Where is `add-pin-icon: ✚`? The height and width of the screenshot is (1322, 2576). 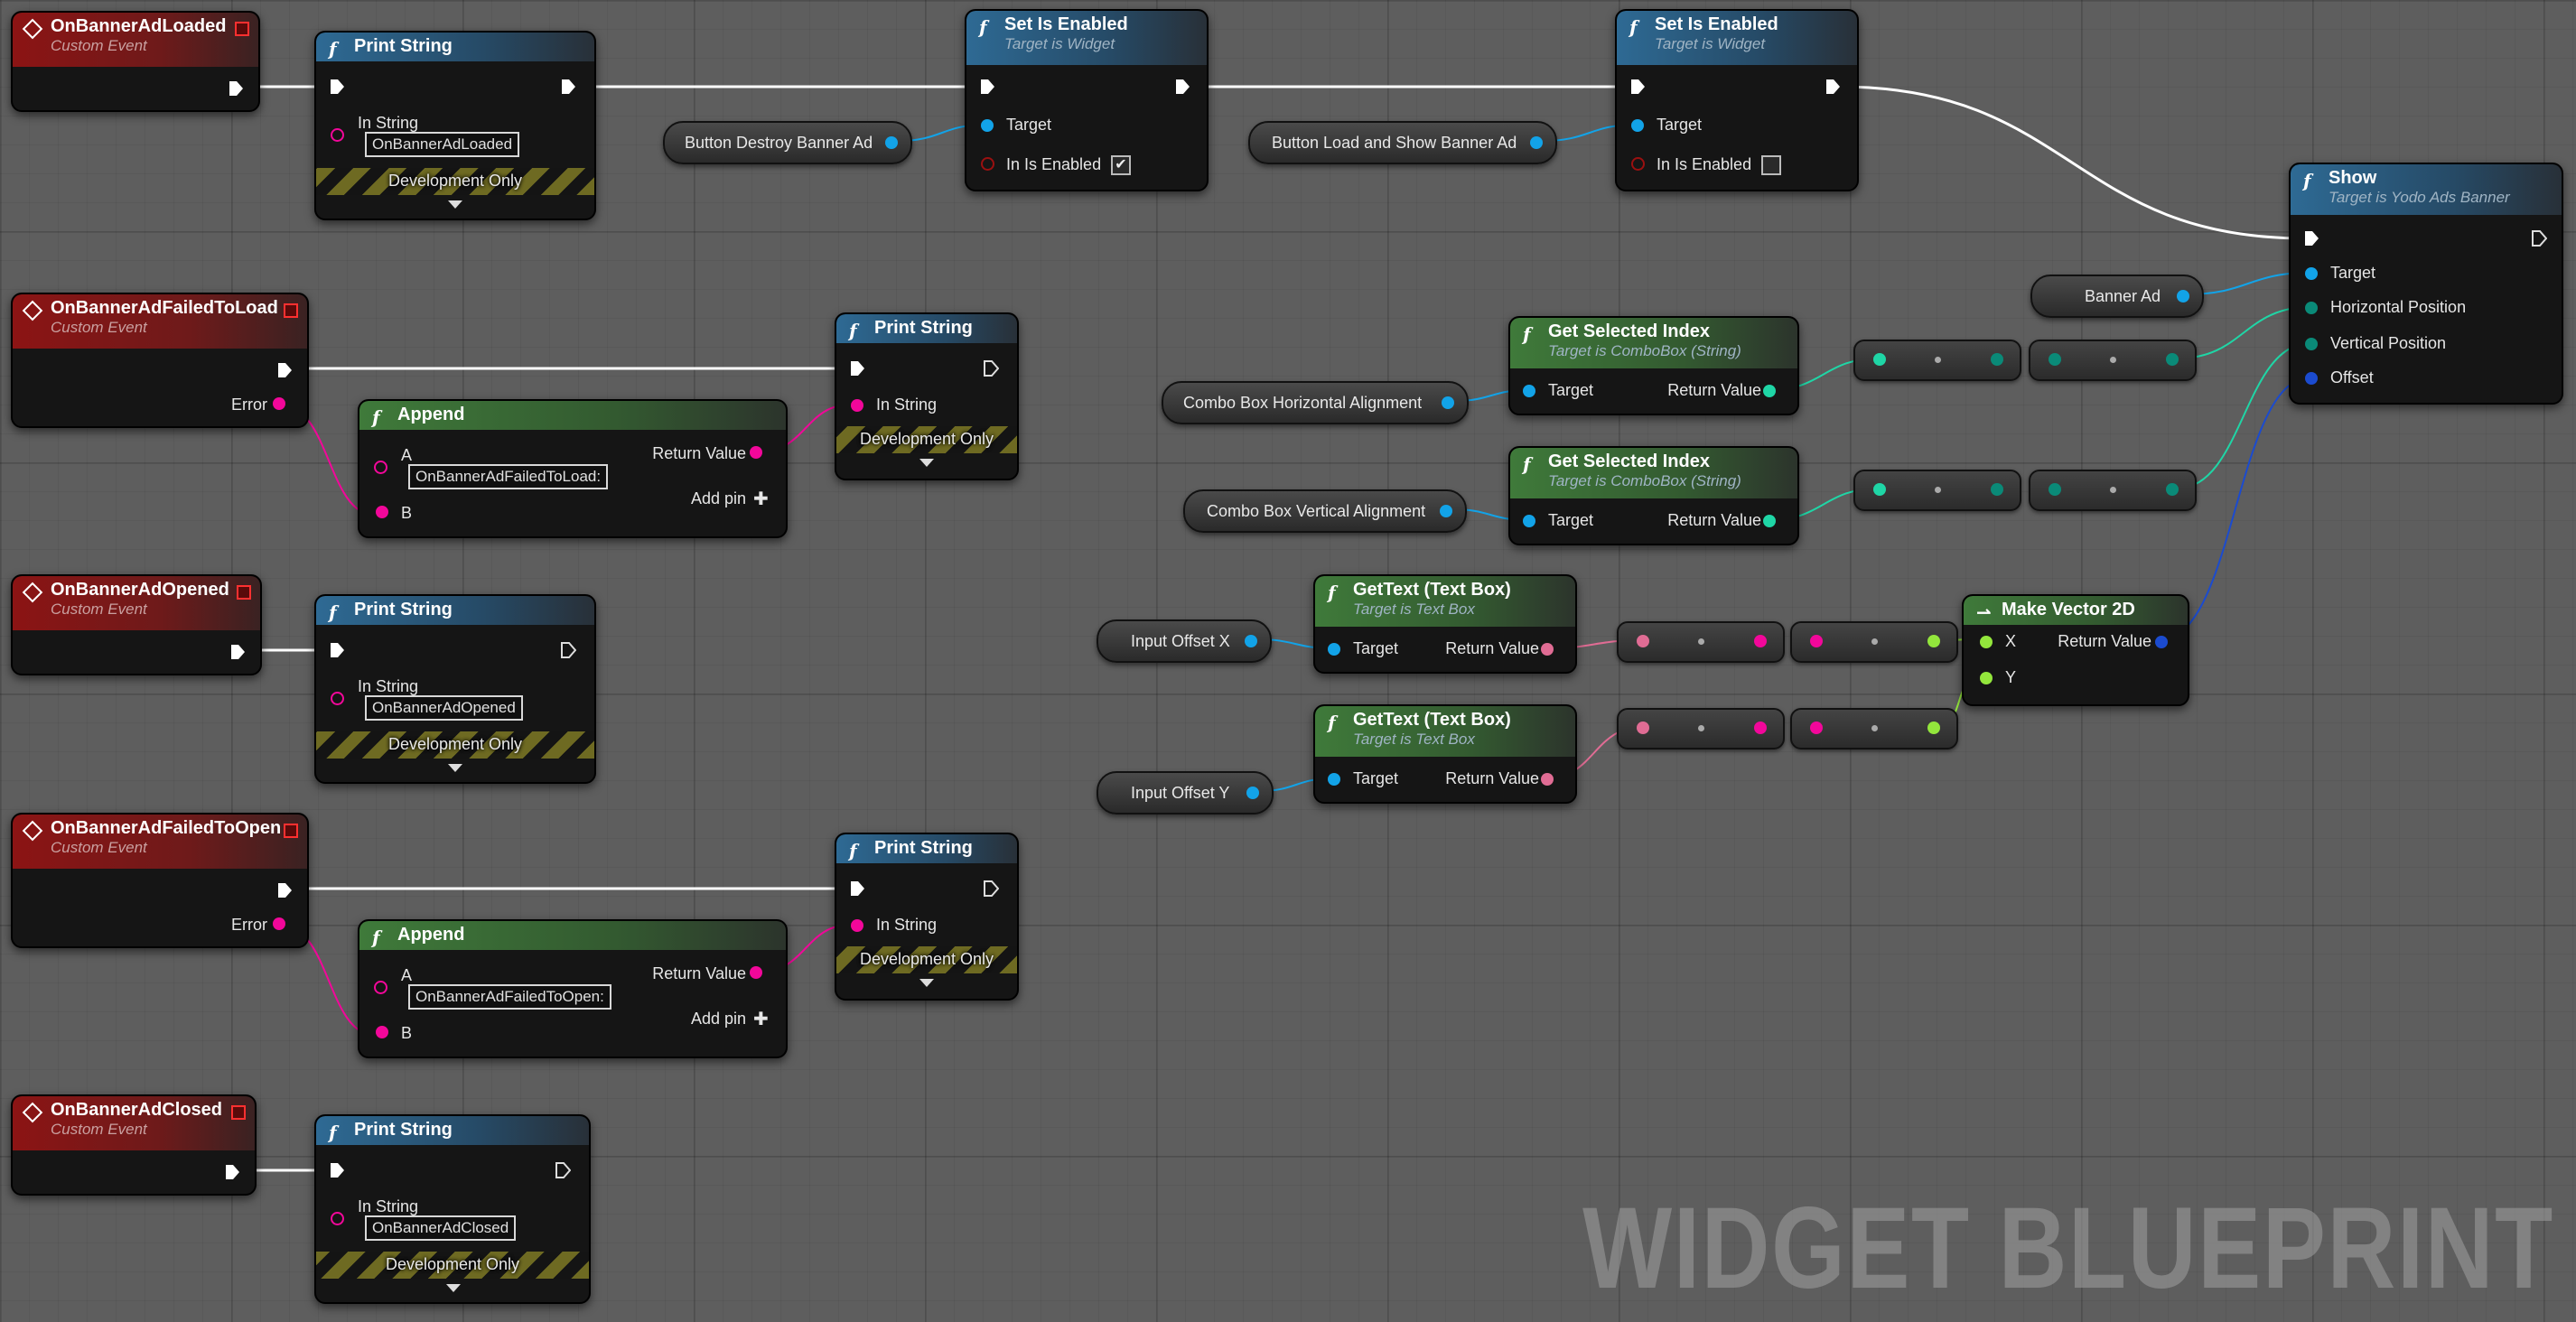 add-pin-icon: ✚ is located at coordinates (761, 499).